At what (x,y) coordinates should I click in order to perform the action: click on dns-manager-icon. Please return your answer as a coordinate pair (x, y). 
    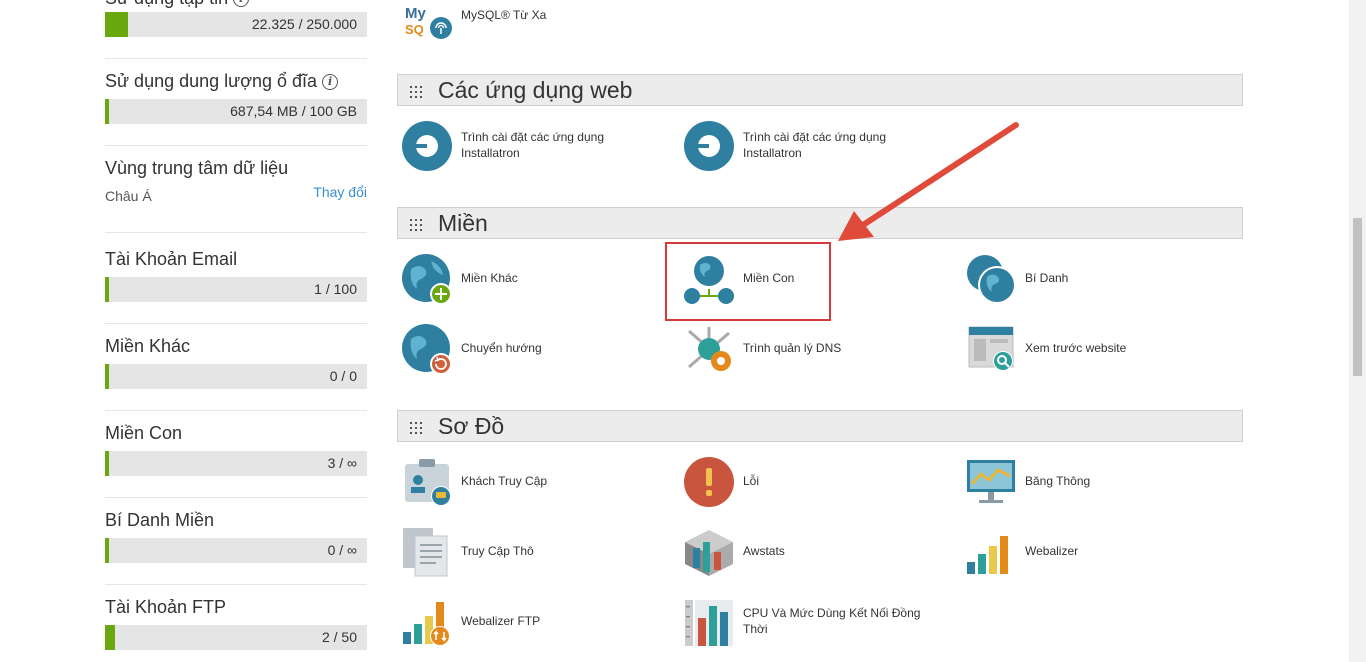
    Looking at the image, I should click on (709, 349).